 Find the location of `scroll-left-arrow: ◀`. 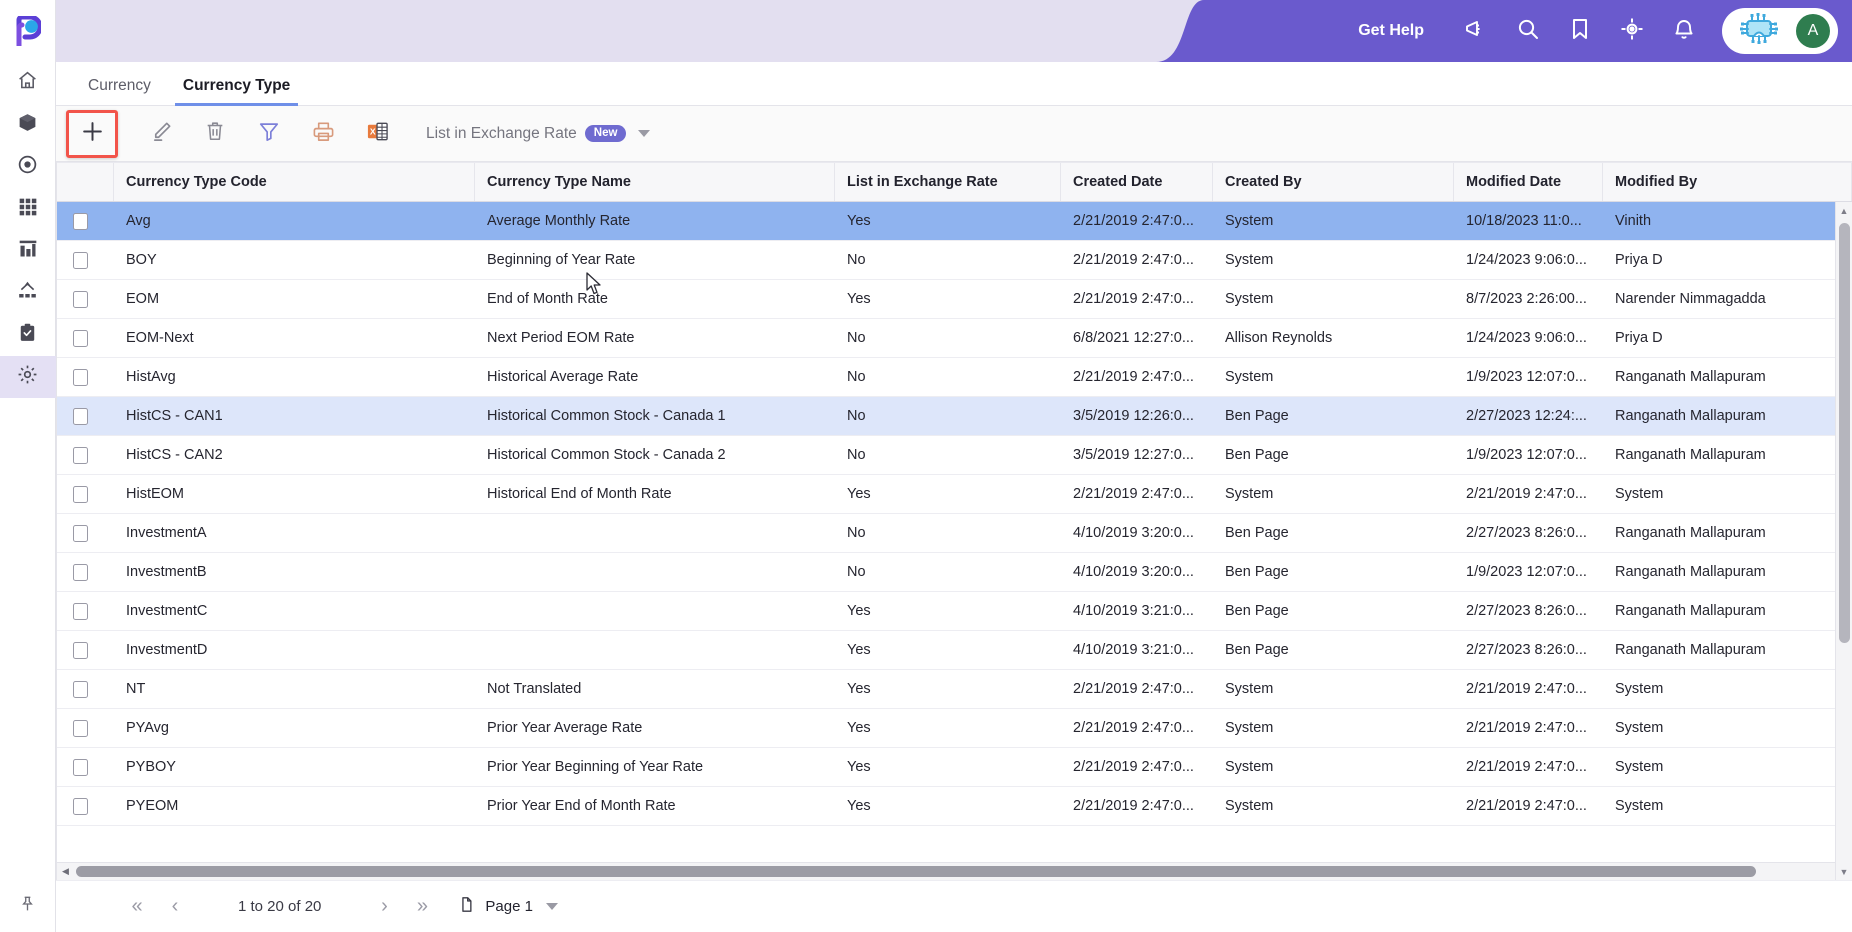

scroll-left-arrow: ◀ is located at coordinates (65, 871).